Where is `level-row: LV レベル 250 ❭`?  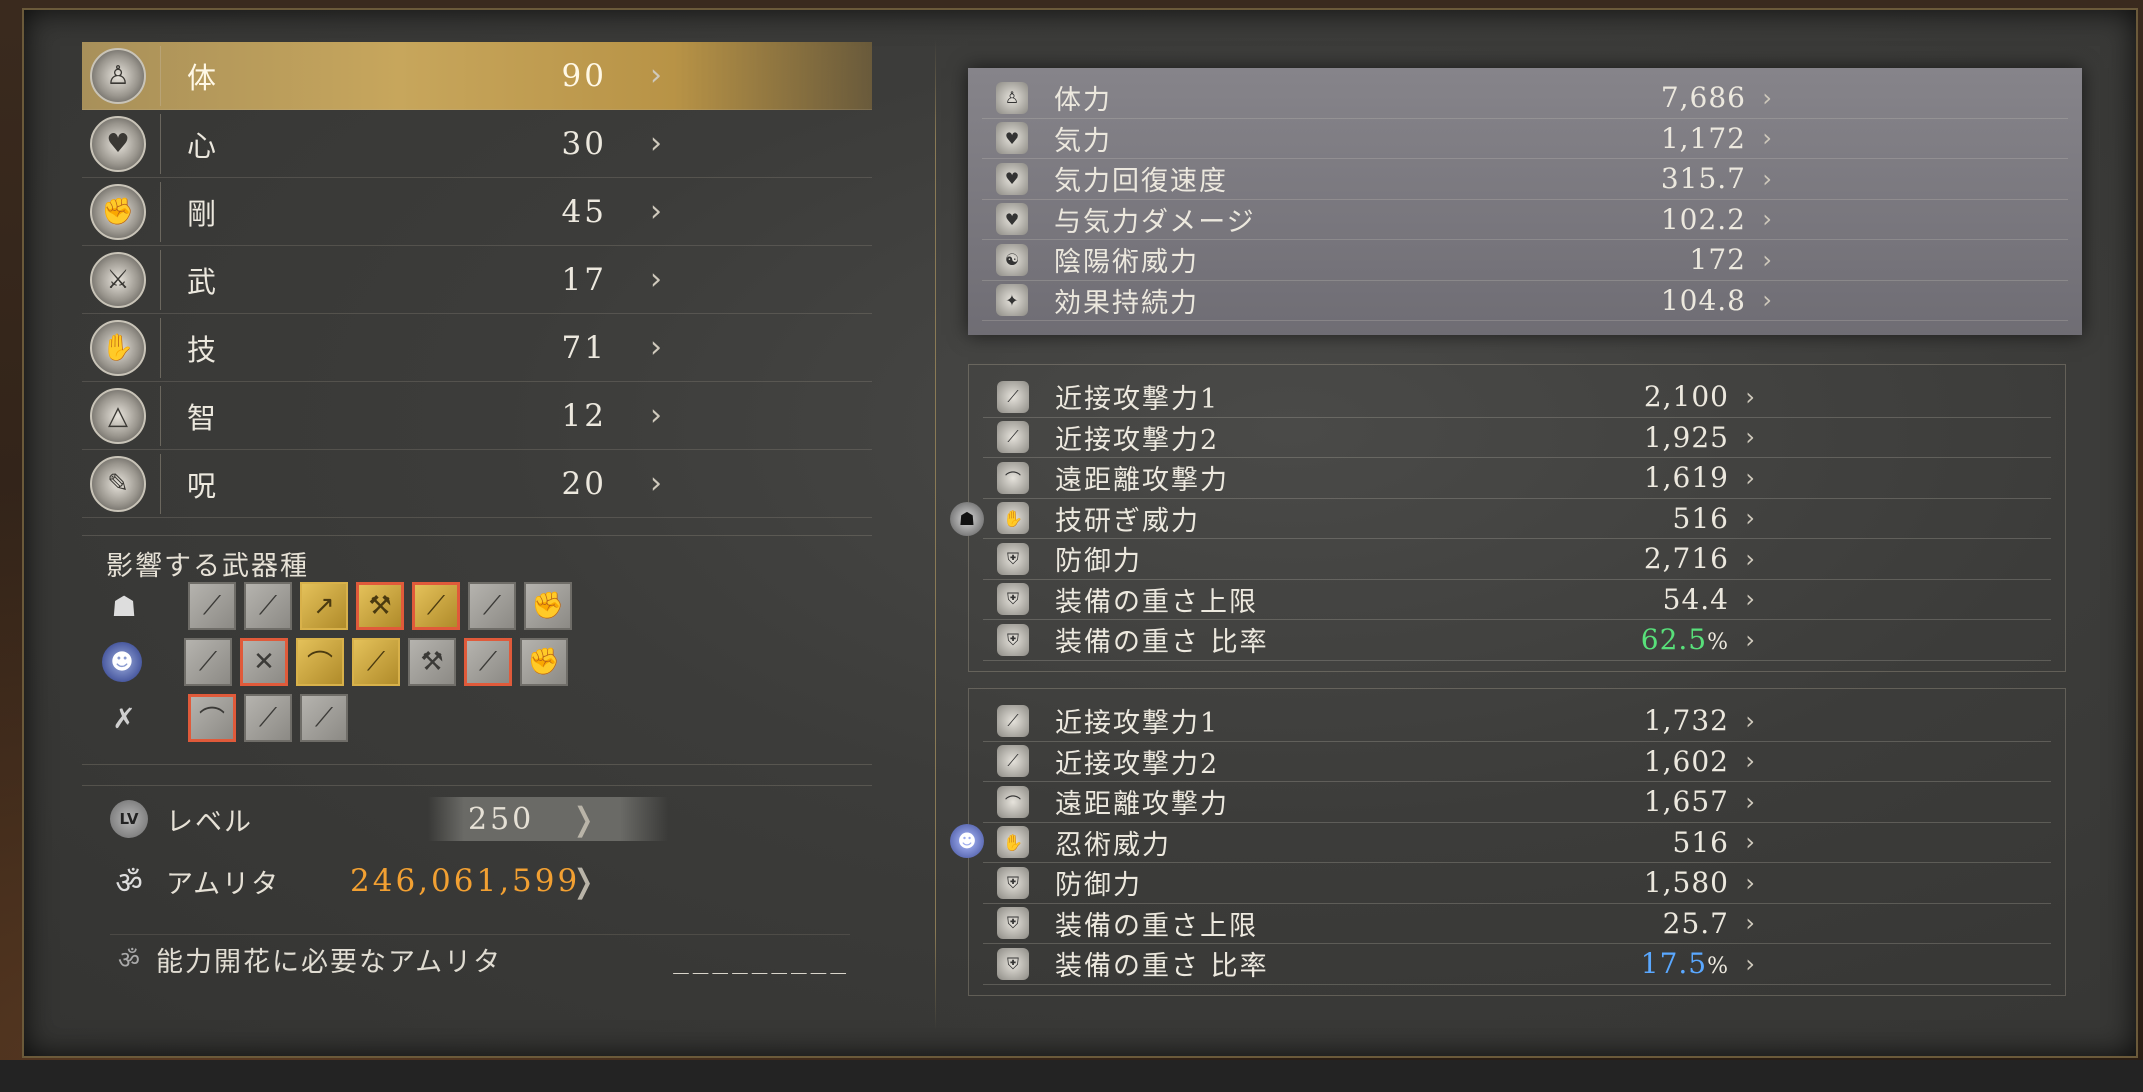 level-row: LV レベル 250 ❭ is located at coordinates (480, 819).